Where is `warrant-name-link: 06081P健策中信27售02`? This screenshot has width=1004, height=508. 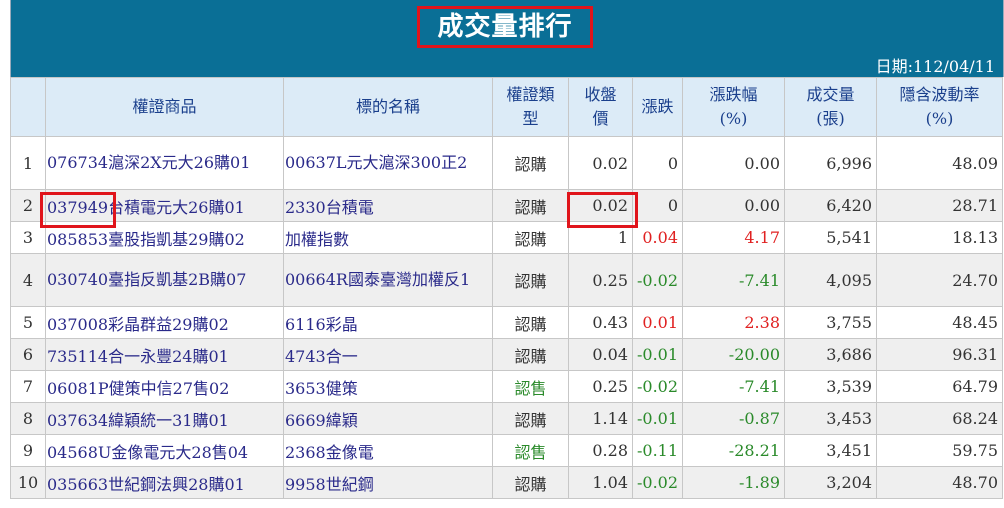 warrant-name-link: 06081P健策中信27售02 is located at coordinates (164, 386).